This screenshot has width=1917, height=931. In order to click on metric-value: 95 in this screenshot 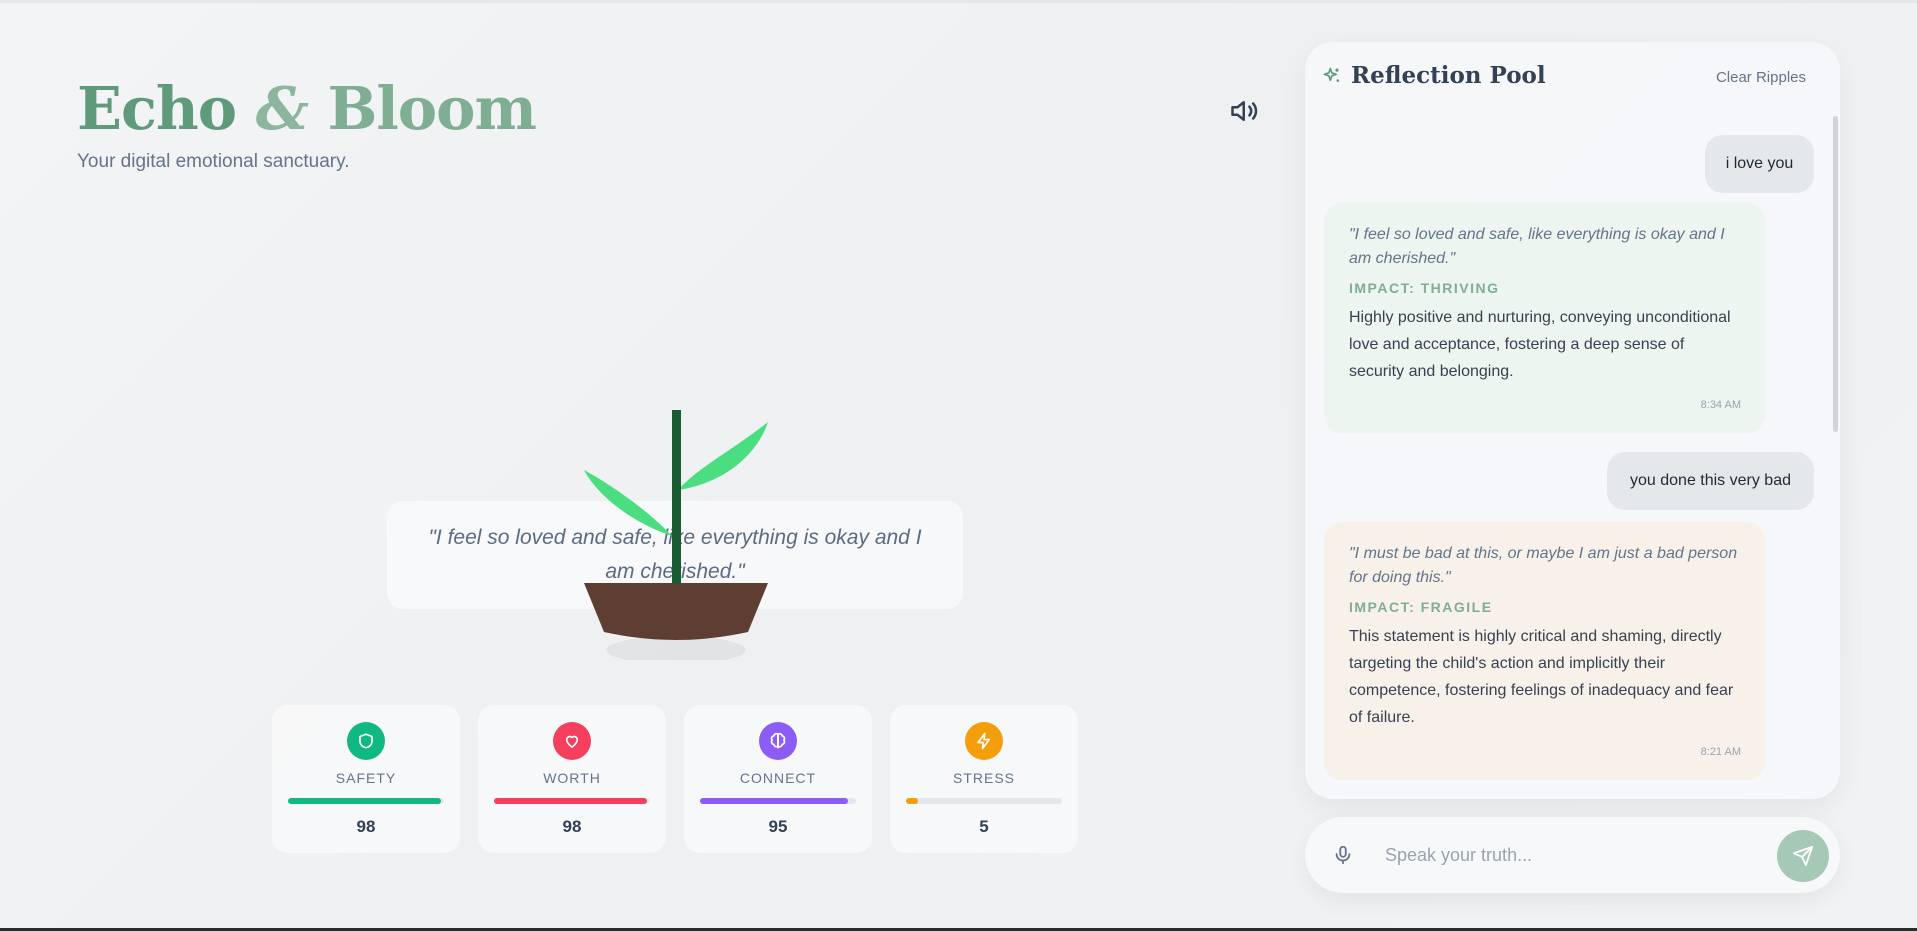, I will do `click(778, 826)`.